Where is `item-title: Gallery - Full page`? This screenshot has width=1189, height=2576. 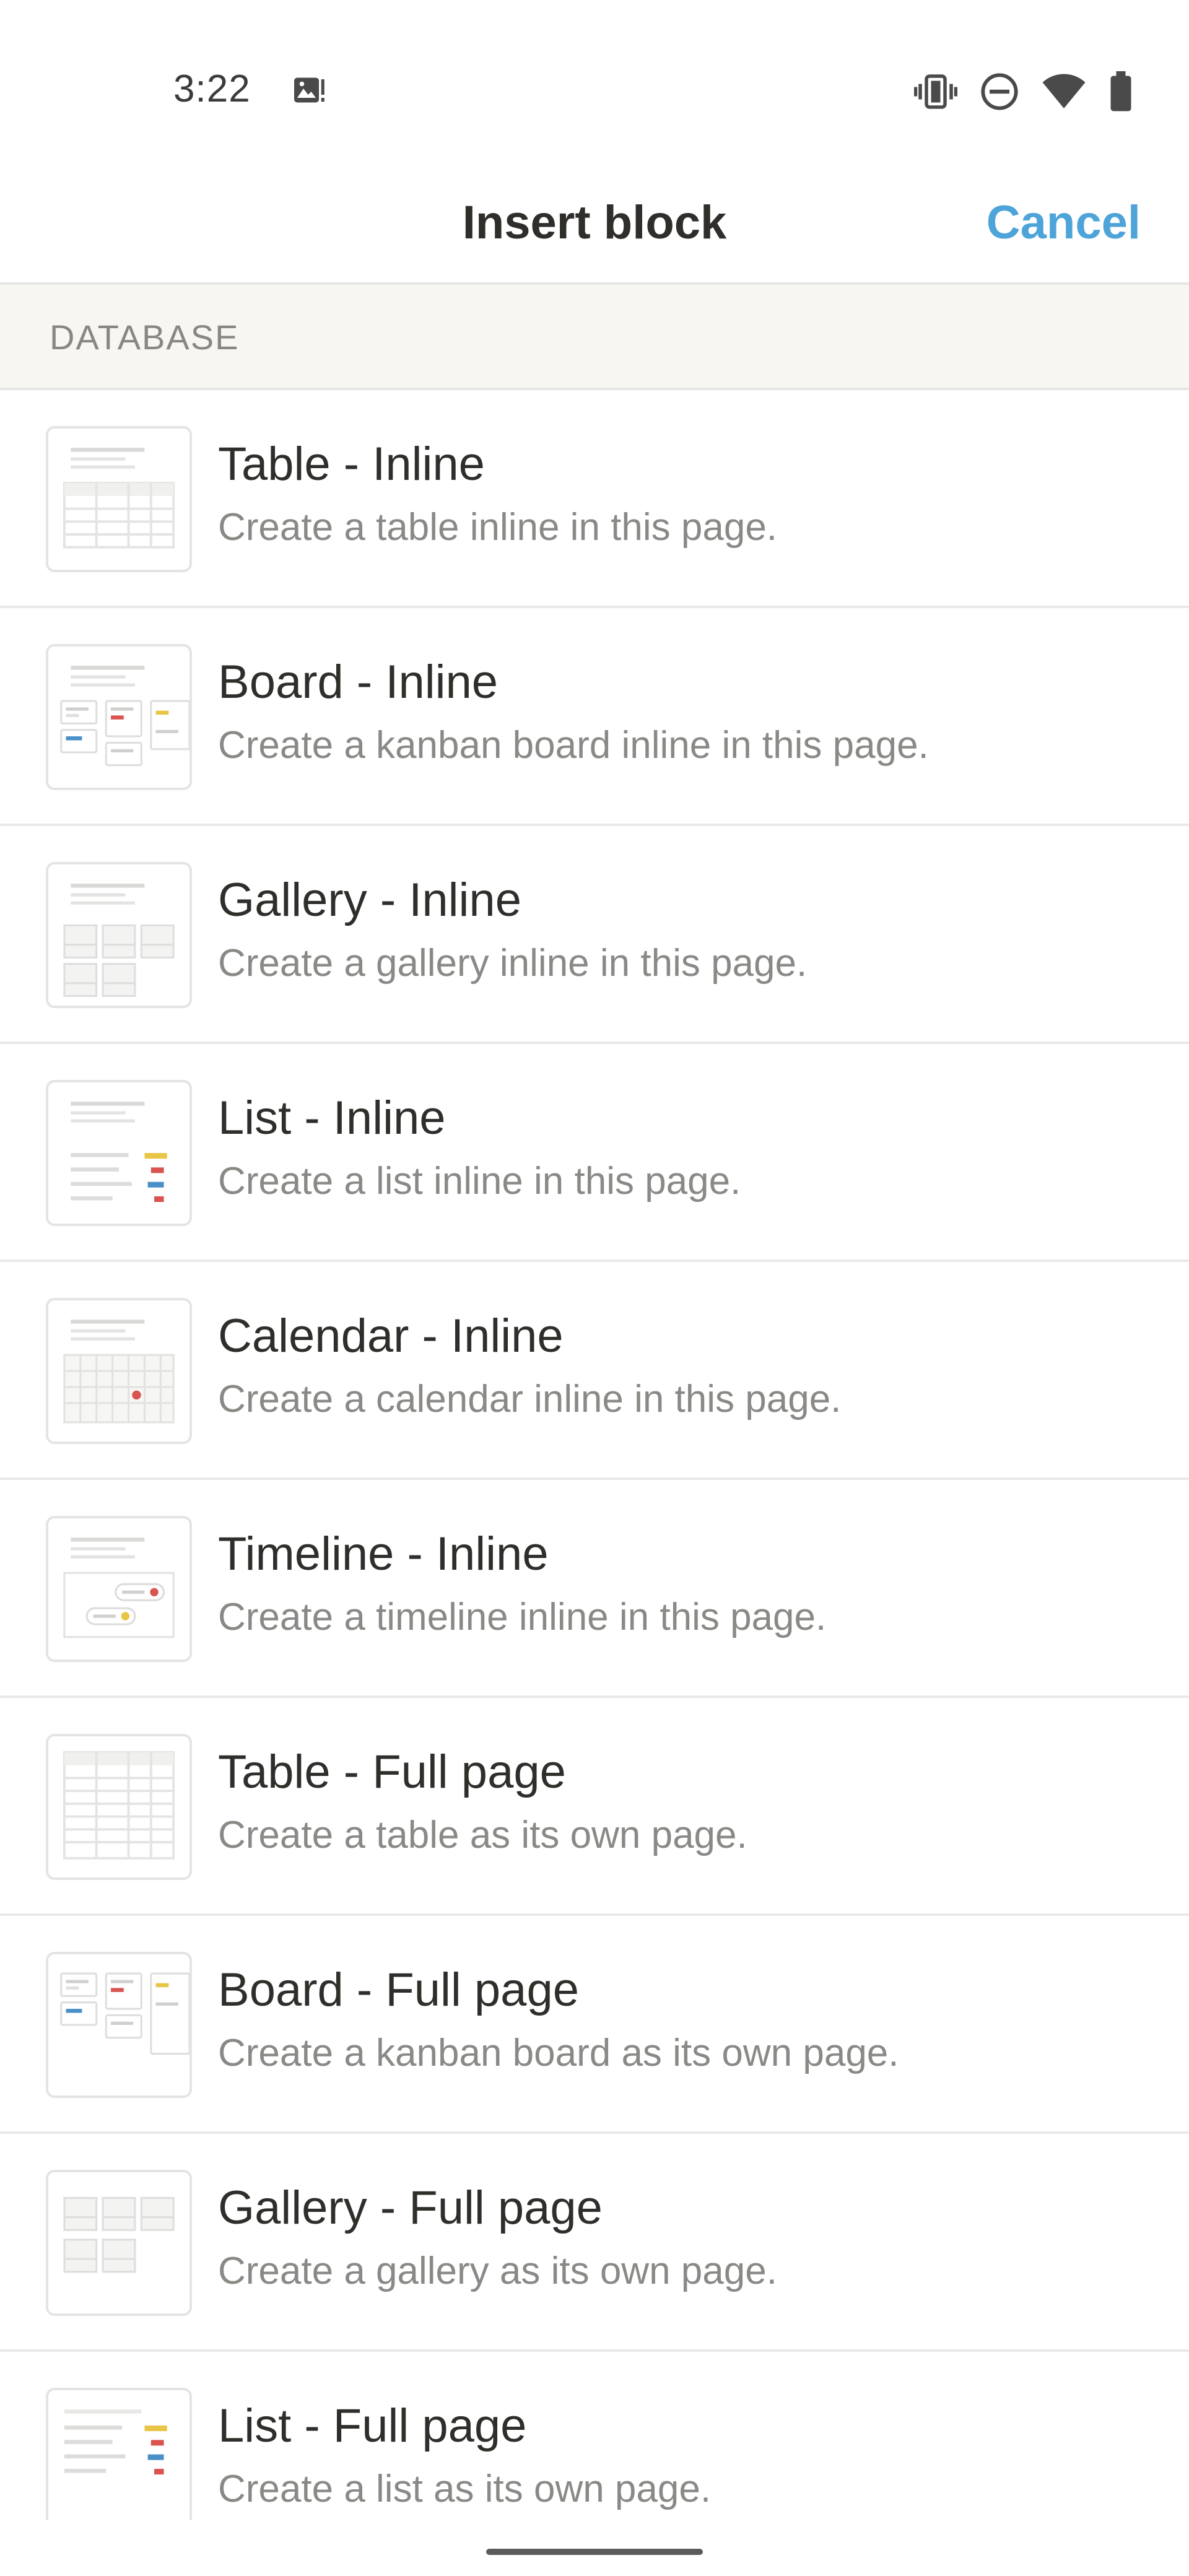
item-title: Gallery - Full page is located at coordinates (410, 2208).